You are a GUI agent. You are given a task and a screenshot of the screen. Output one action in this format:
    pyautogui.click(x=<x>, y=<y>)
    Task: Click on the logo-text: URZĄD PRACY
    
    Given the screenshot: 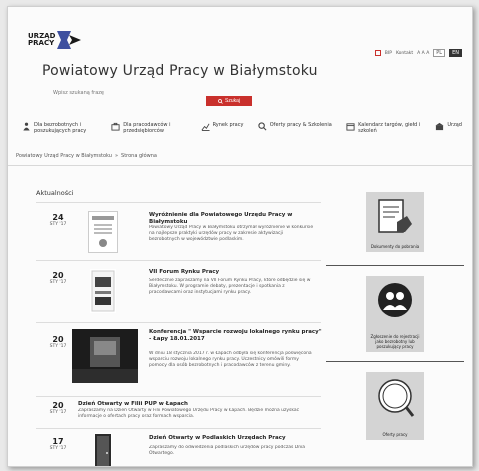 What is the action you would take?
    pyautogui.click(x=41, y=40)
    